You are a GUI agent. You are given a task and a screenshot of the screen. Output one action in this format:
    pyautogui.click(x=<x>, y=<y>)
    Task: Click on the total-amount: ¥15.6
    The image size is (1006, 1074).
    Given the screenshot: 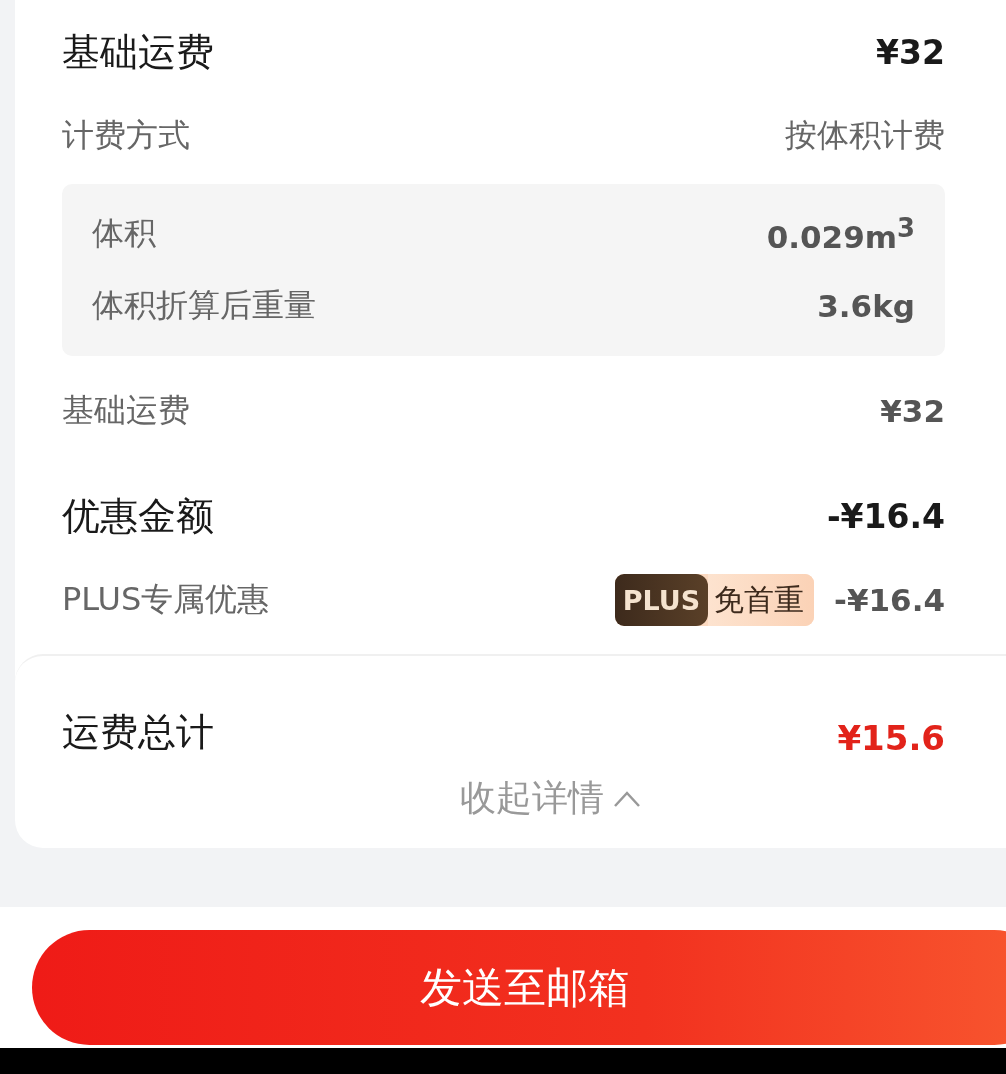 What is the action you would take?
    pyautogui.click(x=891, y=738)
    